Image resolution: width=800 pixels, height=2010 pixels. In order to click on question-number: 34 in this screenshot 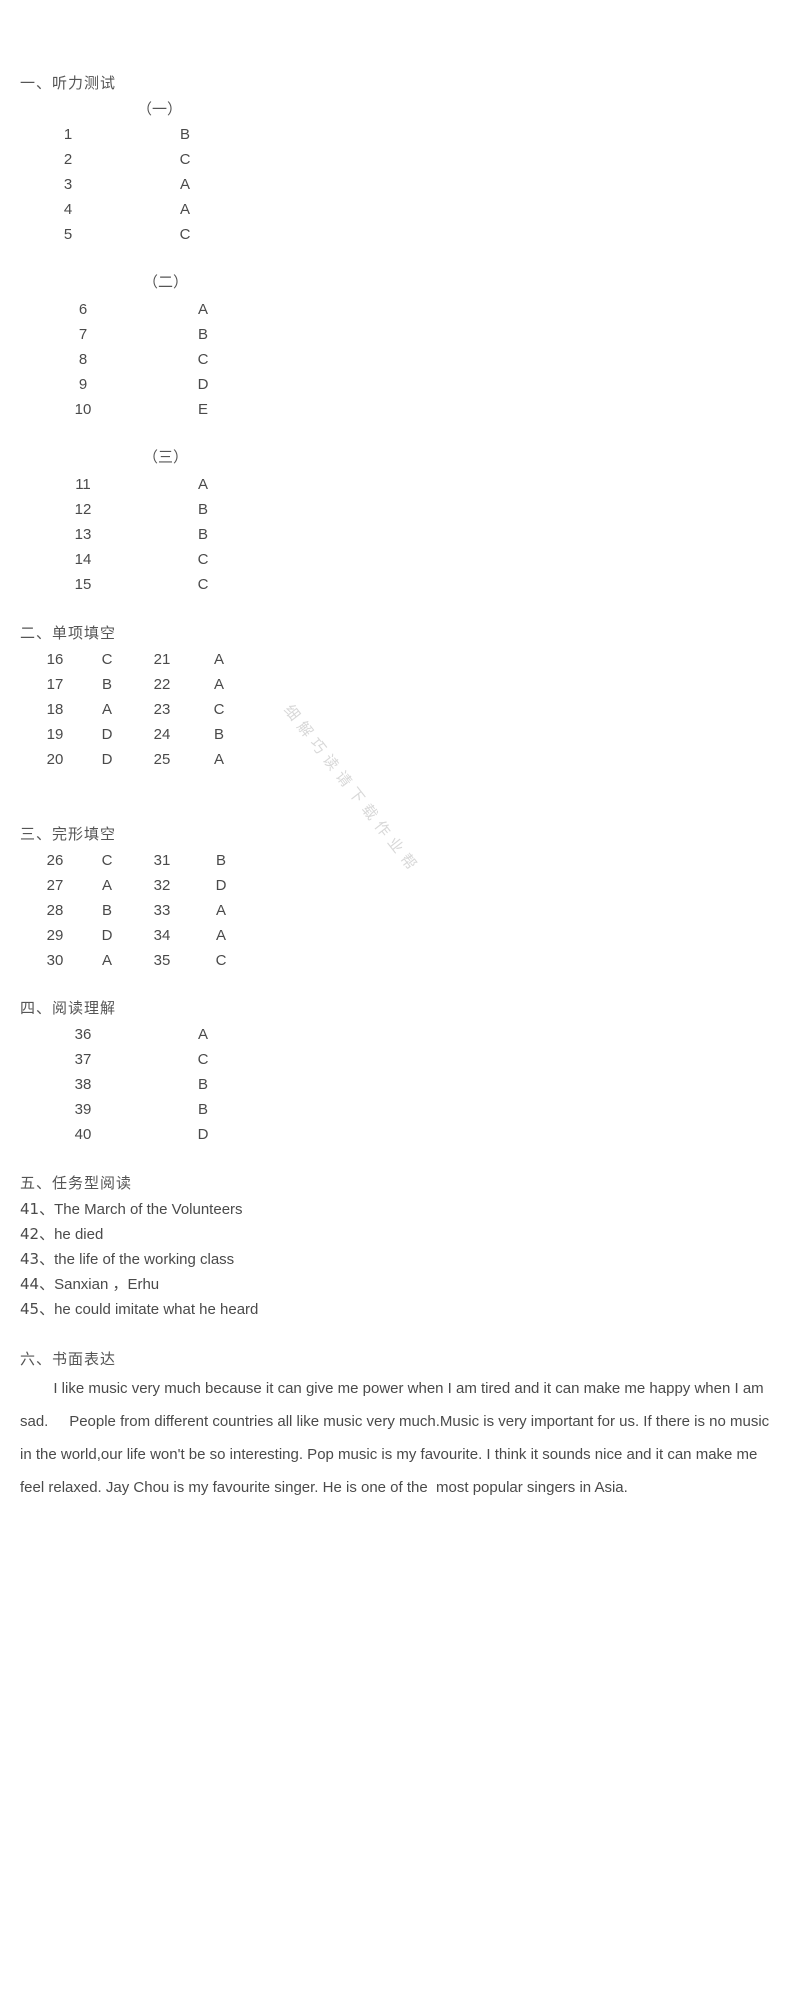, I will do `click(162, 935)`.